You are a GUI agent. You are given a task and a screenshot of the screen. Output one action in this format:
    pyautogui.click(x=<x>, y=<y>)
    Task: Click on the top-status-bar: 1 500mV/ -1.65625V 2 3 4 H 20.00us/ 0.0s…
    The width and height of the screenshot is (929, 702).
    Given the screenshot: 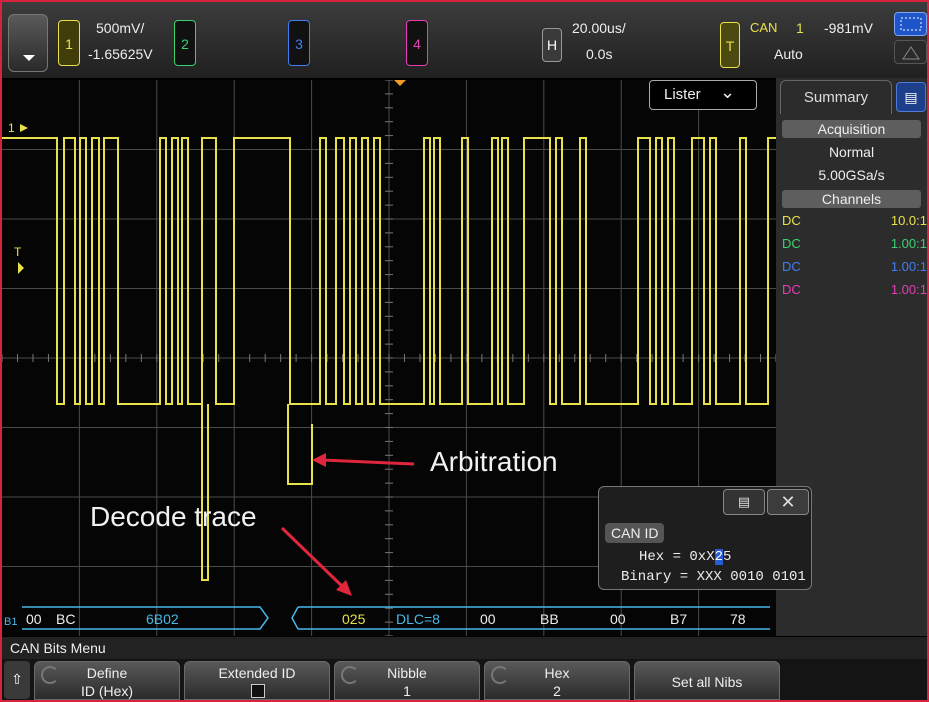 What is the action you would take?
    pyautogui.click(x=464, y=40)
    